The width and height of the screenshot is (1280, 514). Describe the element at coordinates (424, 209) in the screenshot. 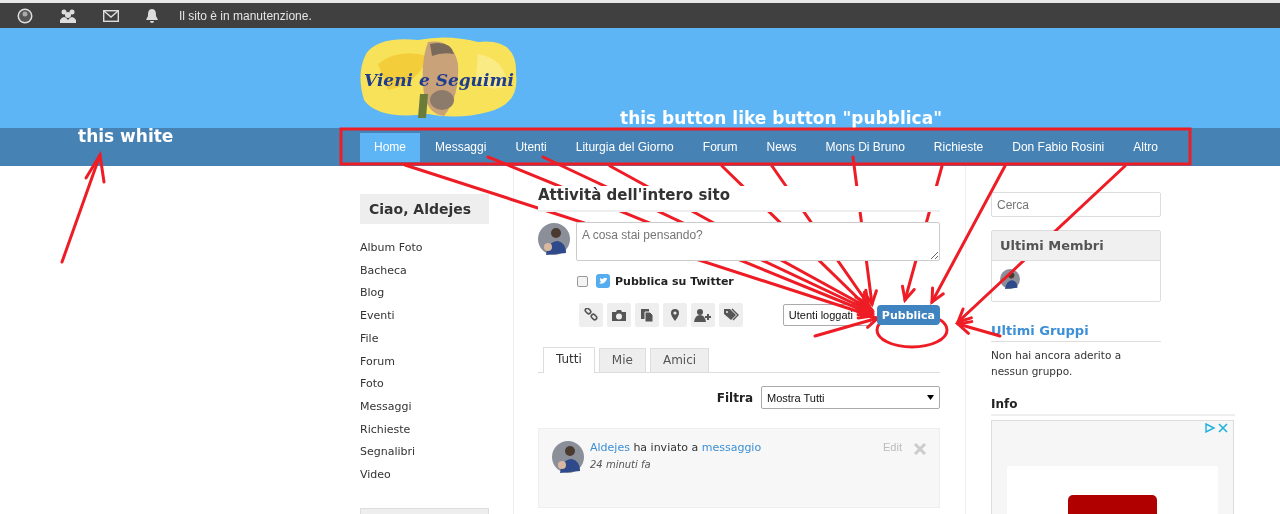

I see `greeting-heading: Ciao, Aldejes` at that location.